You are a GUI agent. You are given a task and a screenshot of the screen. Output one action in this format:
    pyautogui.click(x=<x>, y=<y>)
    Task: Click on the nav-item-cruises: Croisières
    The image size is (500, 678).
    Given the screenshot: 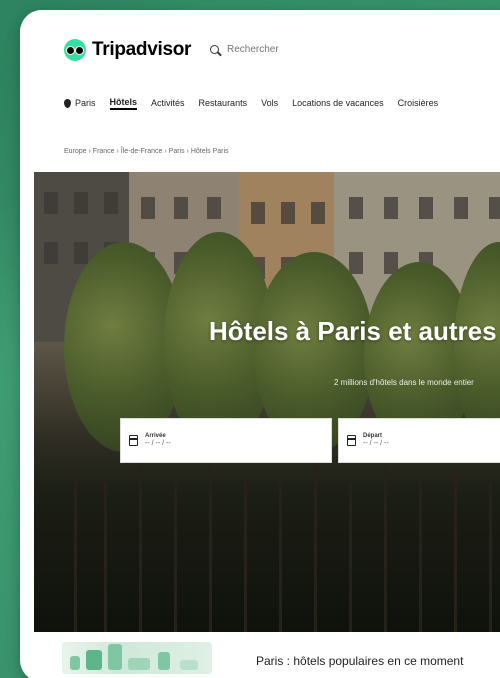 What is the action you would take?
    pyautogui.click(x=418, y=103)
    